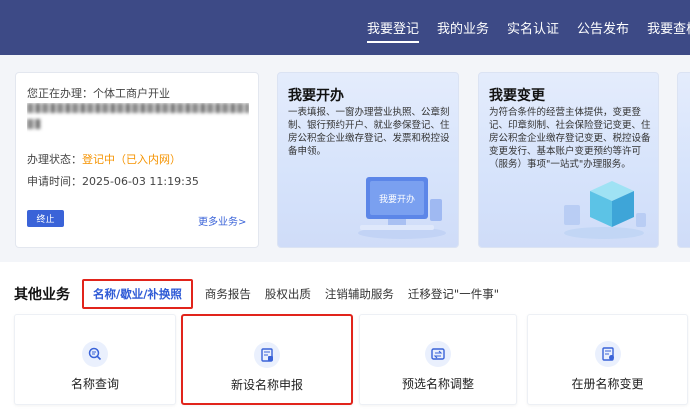 This screenshot has width=690, height=419. Describe the element at coordinates (228, 294) in the screenshot. I see `tab-business-report: 商务报告` at that location.